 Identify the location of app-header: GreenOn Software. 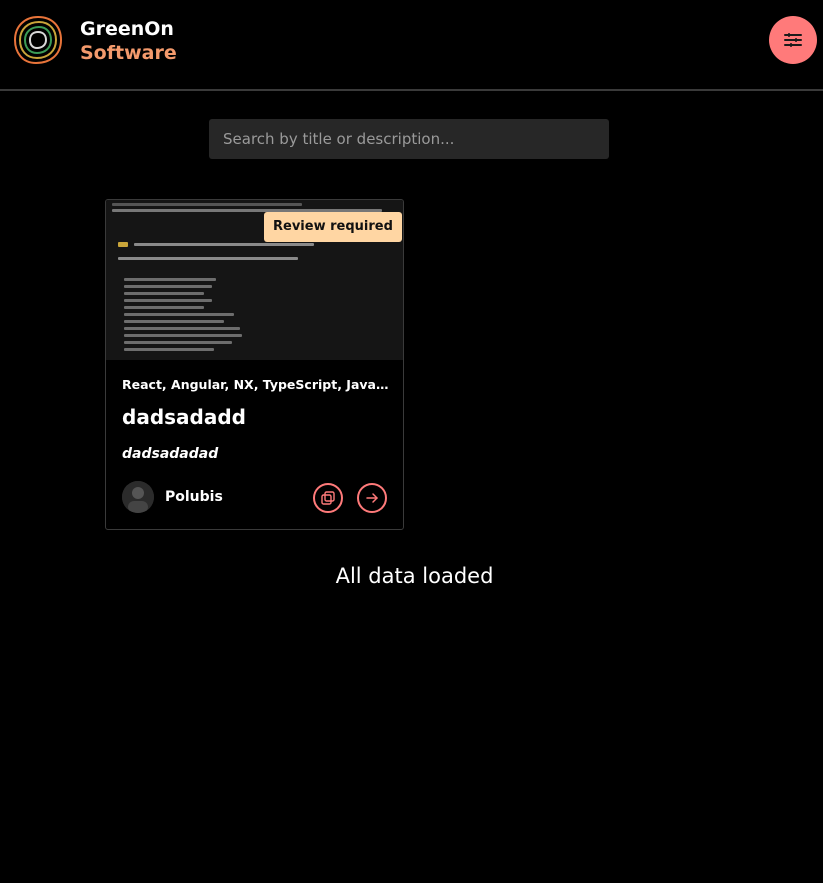
(411, 45).